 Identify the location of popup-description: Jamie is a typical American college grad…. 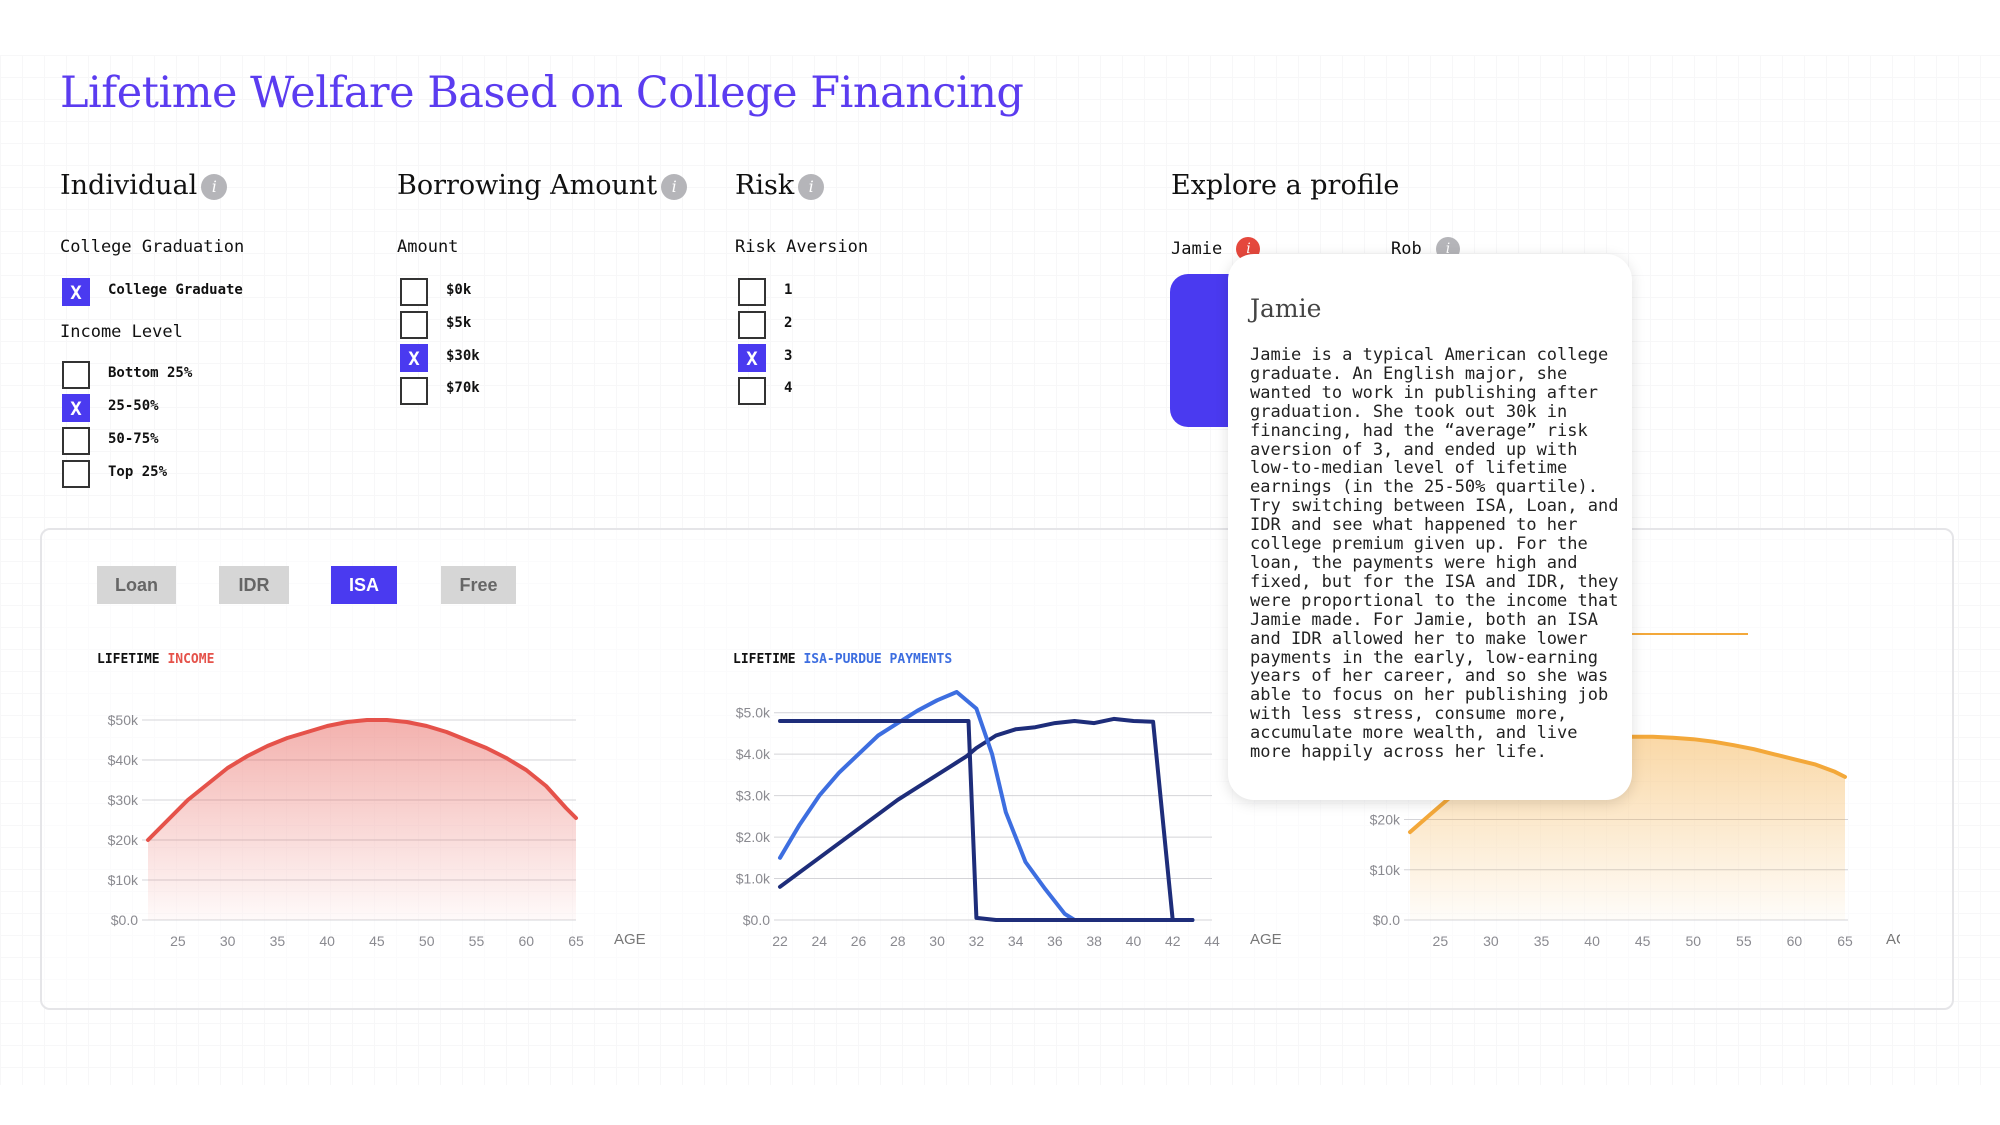
(1434, 554).